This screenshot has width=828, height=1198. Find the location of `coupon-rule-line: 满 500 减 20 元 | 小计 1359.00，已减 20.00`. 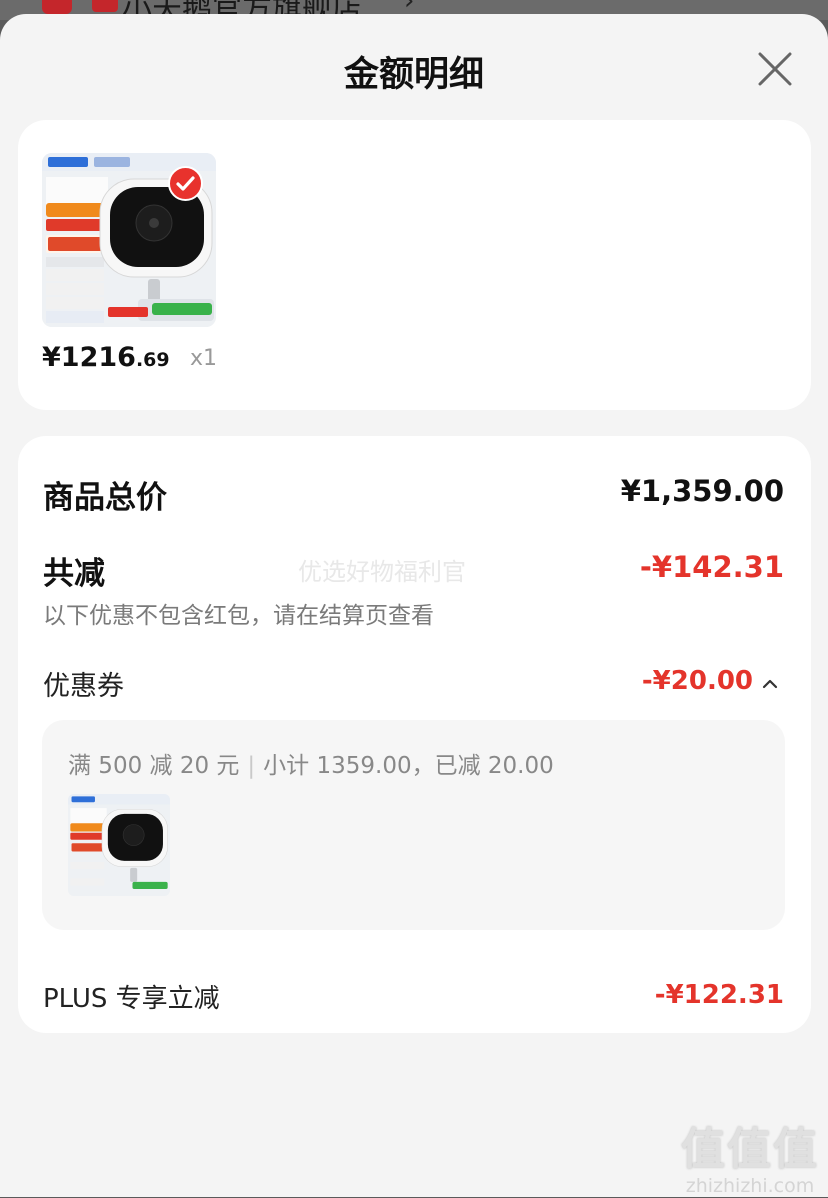

coupon-rule-line: 满 500 减 20 元 | 小计 1359.00，已减 20.00 is located at coordinates (311, 763).